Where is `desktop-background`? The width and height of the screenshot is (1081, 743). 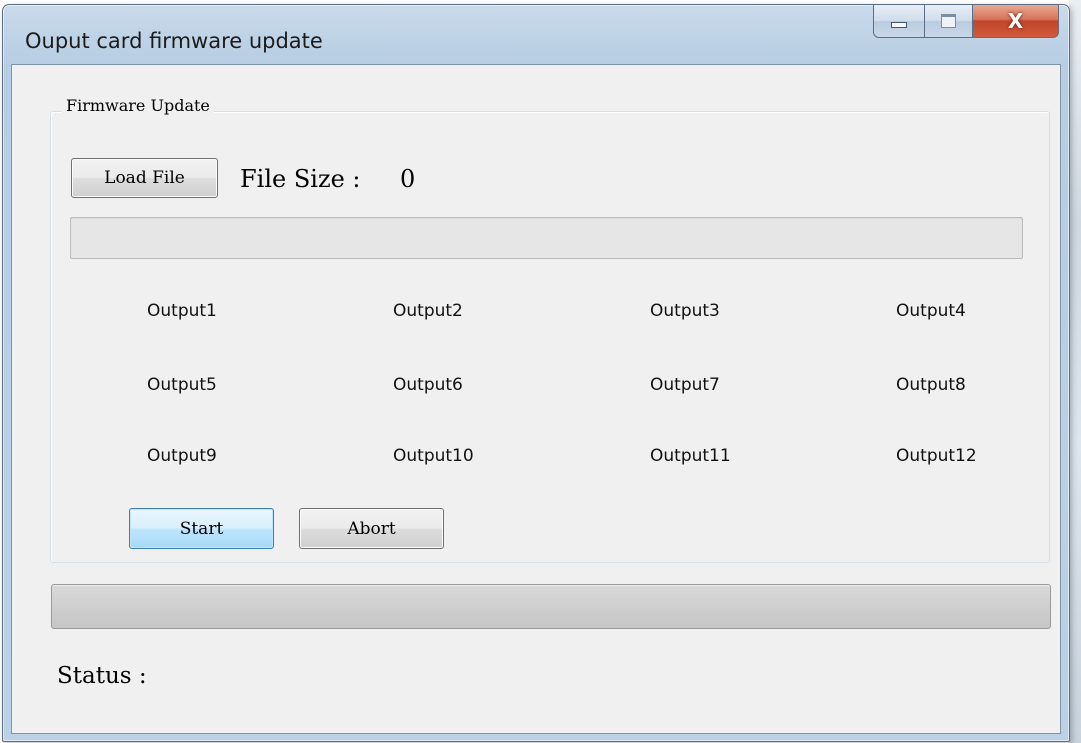 desktop-background is located at coordinates (1075, 371).